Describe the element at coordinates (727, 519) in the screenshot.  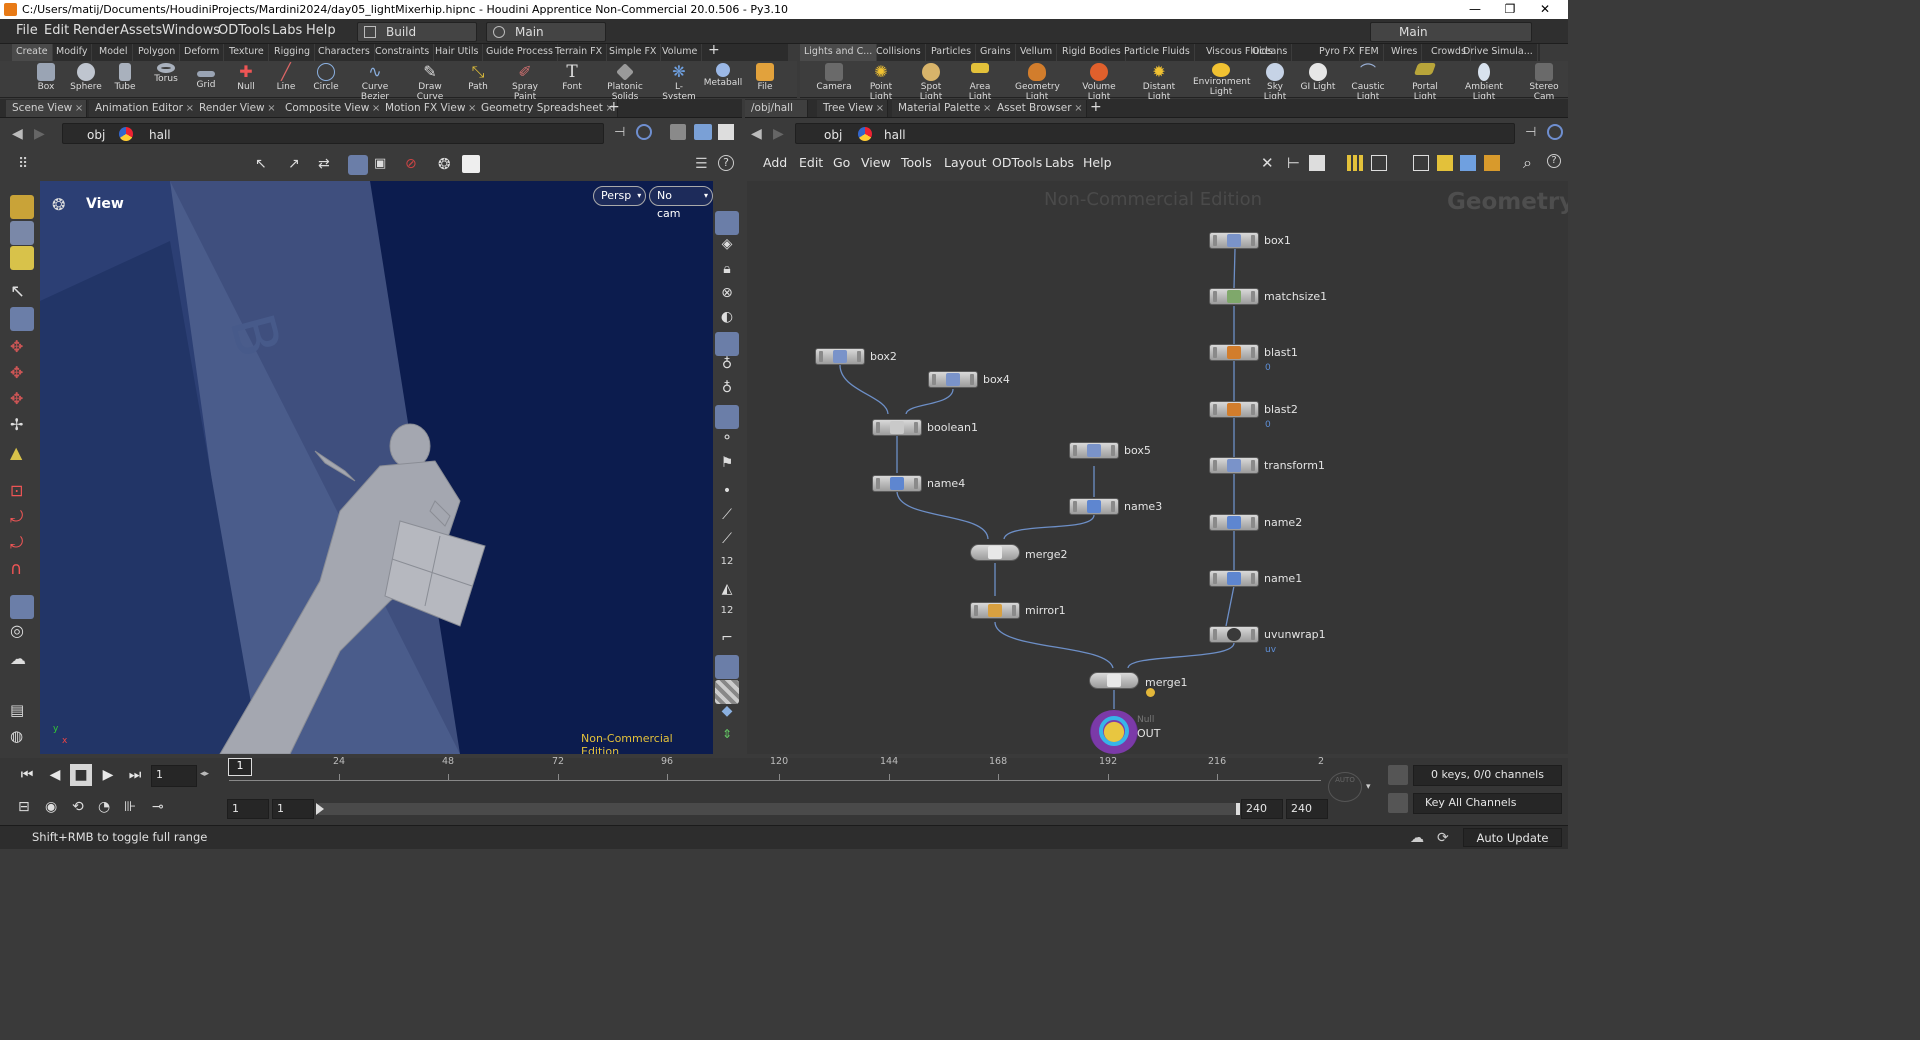
I see `edge-icon: ⟋` at that location.